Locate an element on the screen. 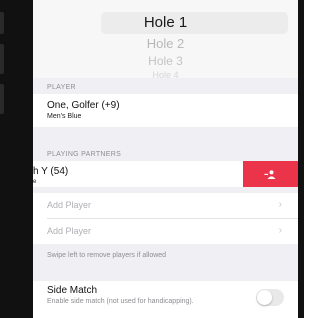 This screenshot has width=320, height=318. device-bezel-left is located at coordinates (16, 159).